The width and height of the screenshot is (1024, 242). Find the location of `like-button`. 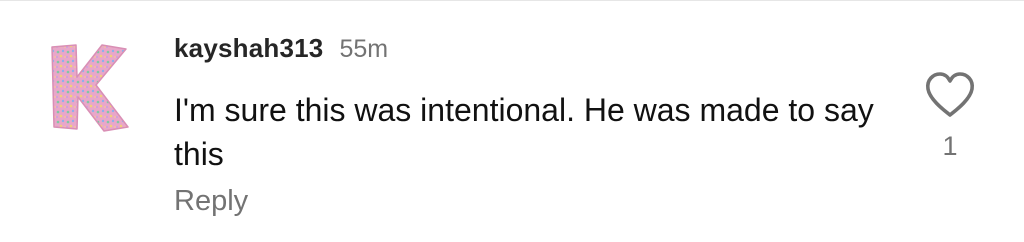

like-button is located at coordinates (950, 95).